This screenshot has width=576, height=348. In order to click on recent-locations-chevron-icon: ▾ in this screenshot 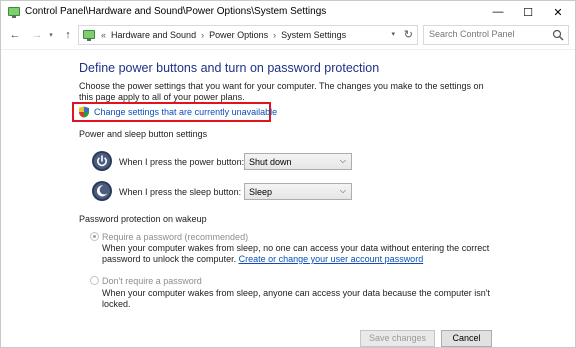, I will do `click(51, 35)`.